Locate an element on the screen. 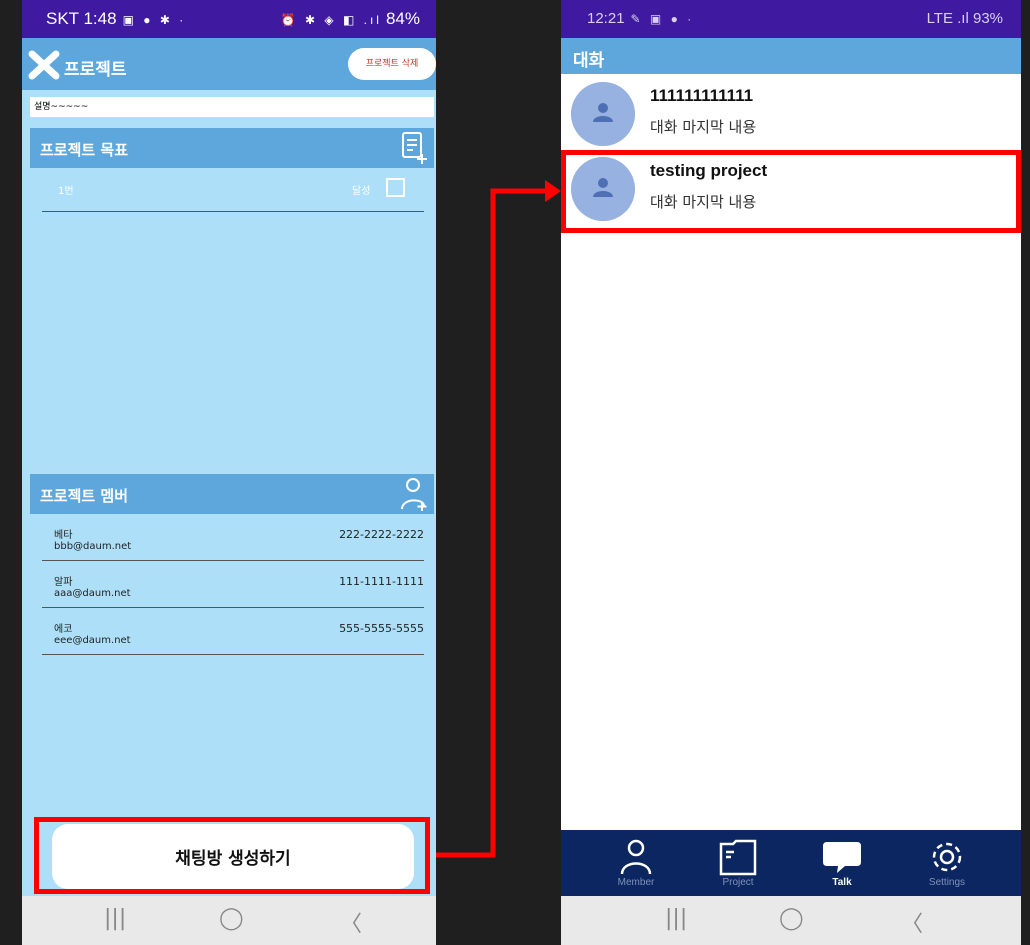 Image resolution: width=1030 pixels, height=945 pixels. chat-bubble-icon is located at coordinates (842, 857).